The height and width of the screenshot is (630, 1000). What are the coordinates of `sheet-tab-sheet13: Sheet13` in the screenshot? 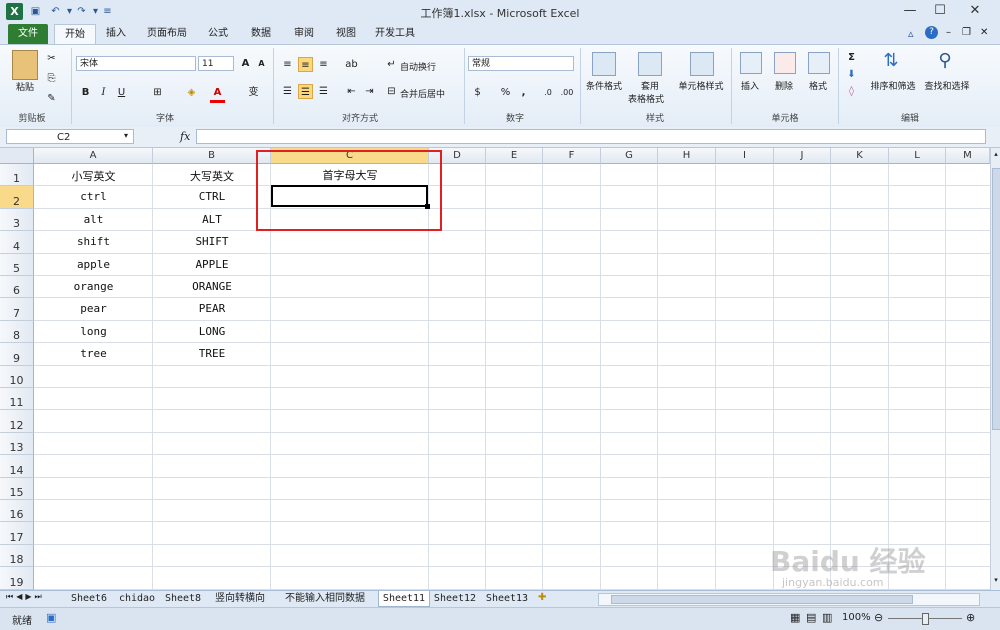 It's located at (507, 598).